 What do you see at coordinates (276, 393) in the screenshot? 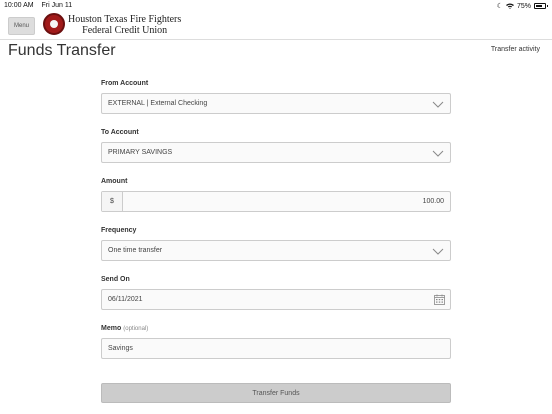
I see `transfer-funds-button: Transfer Funds` at bounding box center [276, 393].